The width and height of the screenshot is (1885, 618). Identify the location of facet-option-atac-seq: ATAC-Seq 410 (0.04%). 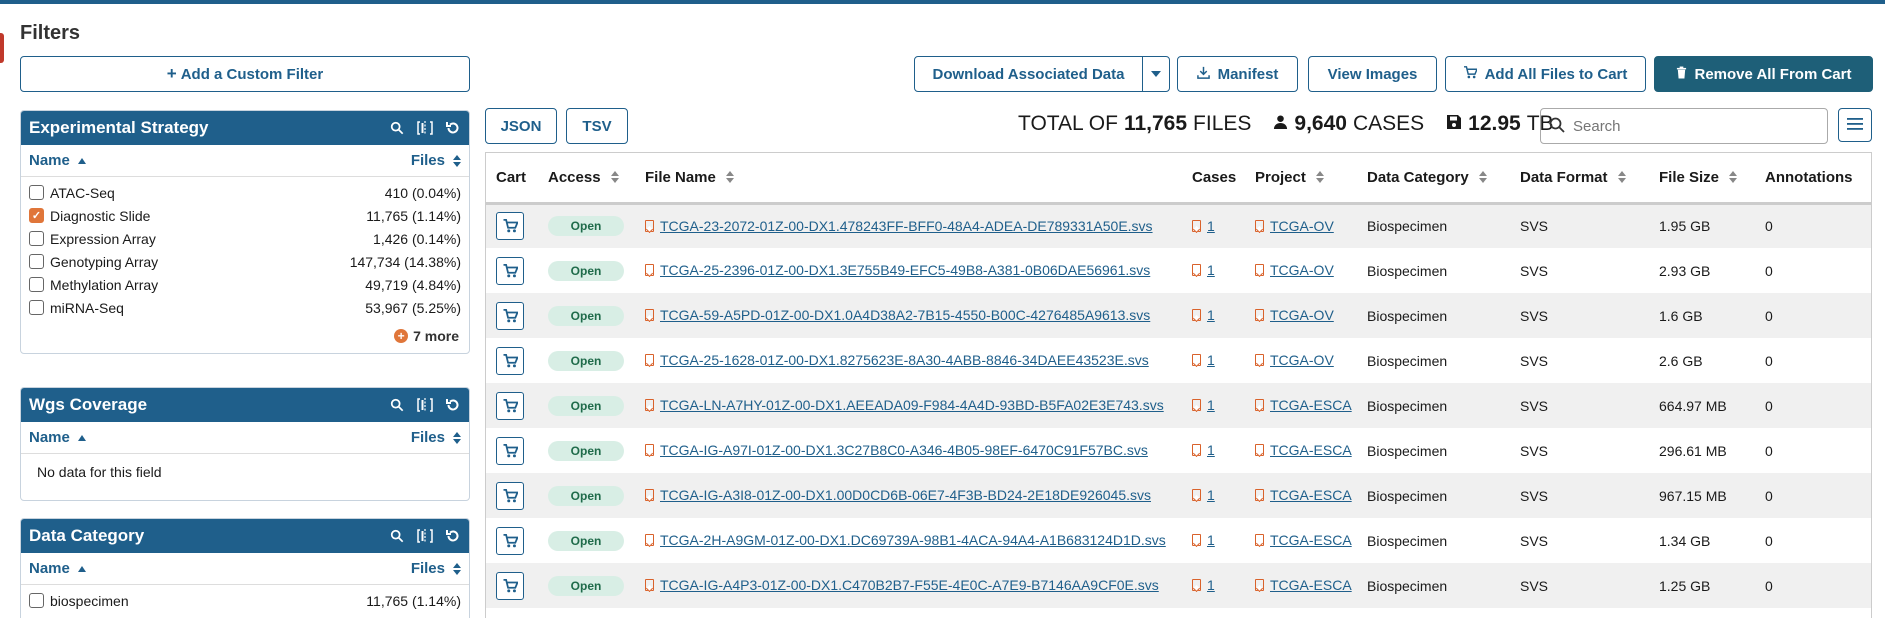
(245, 192).